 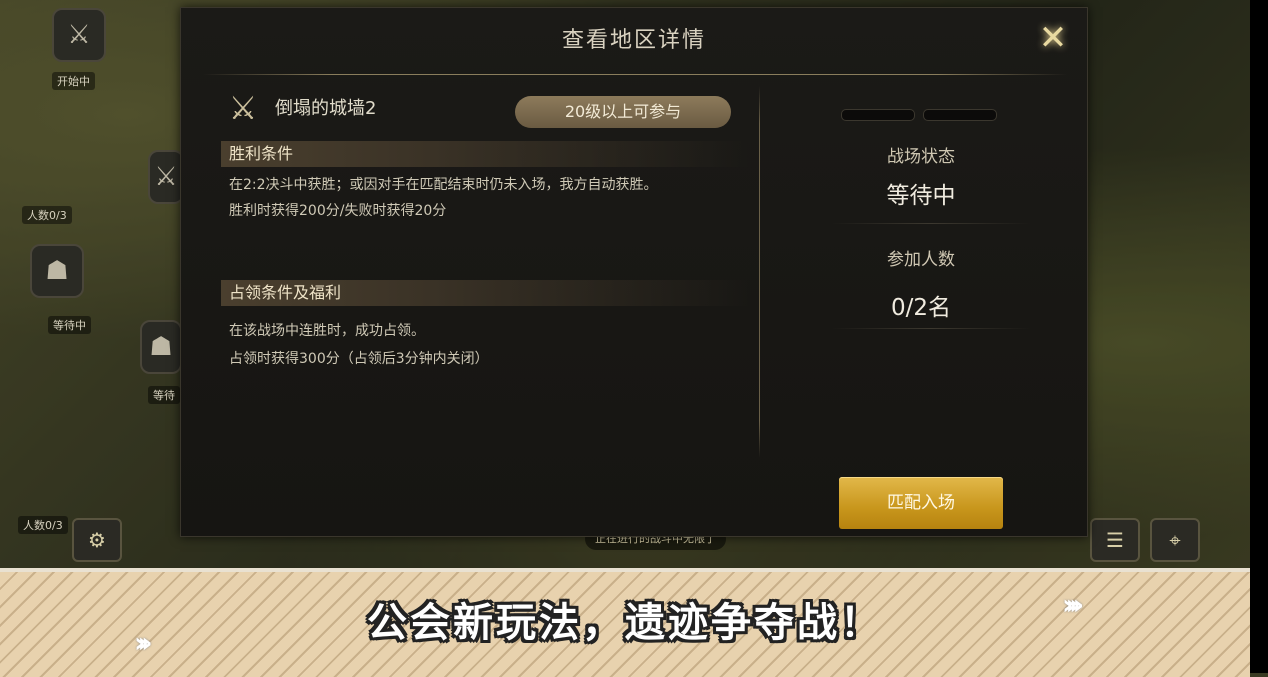 What do you see at coordinates (921, 260) in the screenshot?
I see `participants-label: 参加人数` at bounding box center [921, 260].